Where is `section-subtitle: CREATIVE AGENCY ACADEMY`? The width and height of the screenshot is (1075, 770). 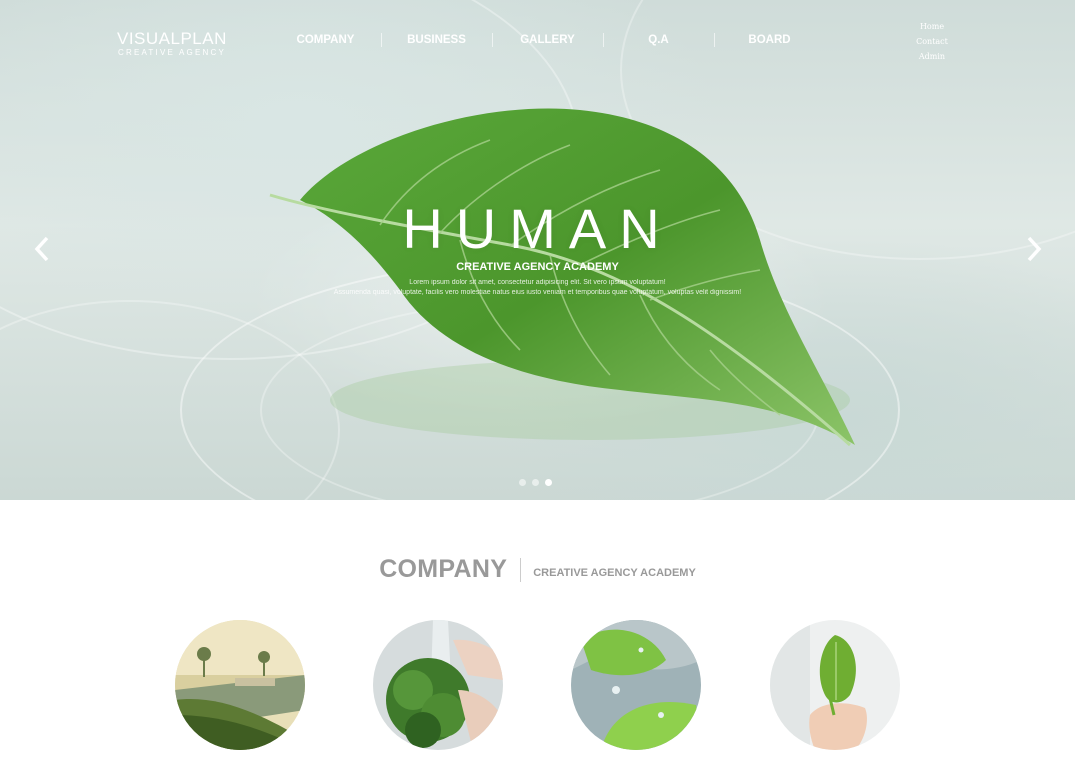
section-subtitle: CREATIVE AGENCY ACADEMY is located at coordinates (614, 572).